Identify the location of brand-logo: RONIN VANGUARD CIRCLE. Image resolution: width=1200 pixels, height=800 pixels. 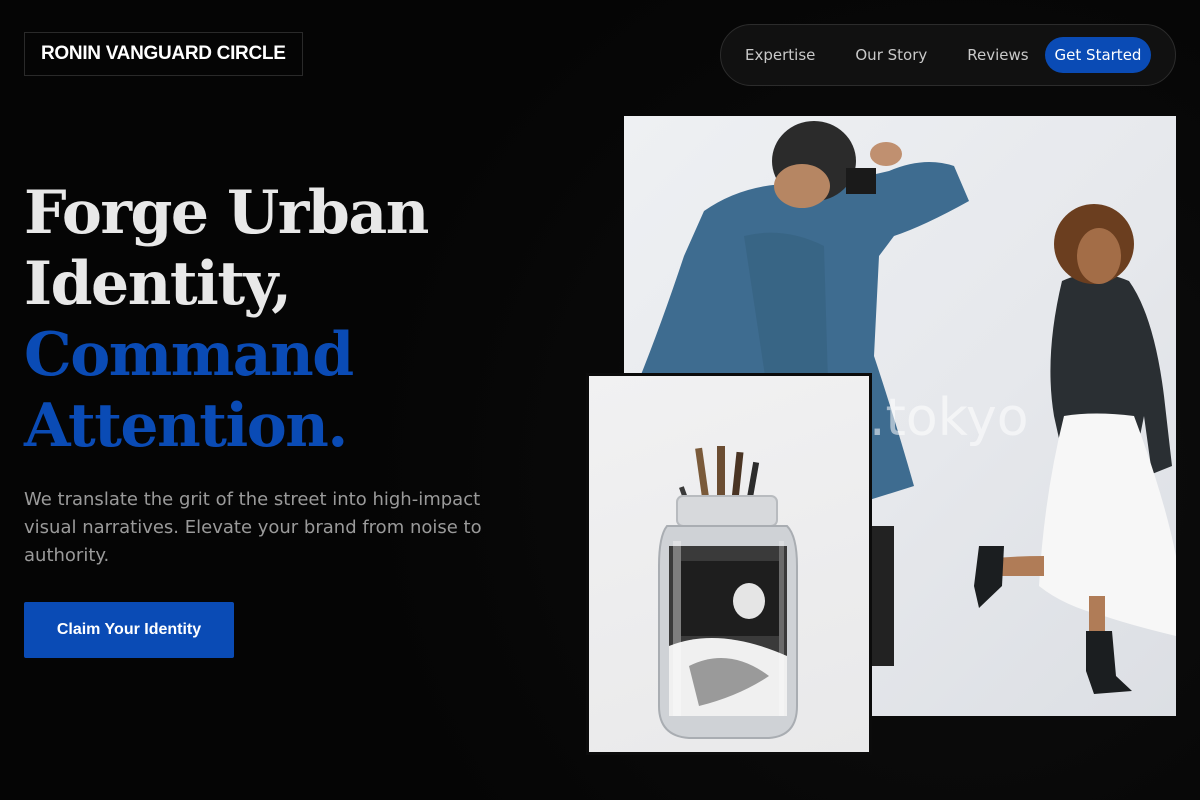
(163, 54).